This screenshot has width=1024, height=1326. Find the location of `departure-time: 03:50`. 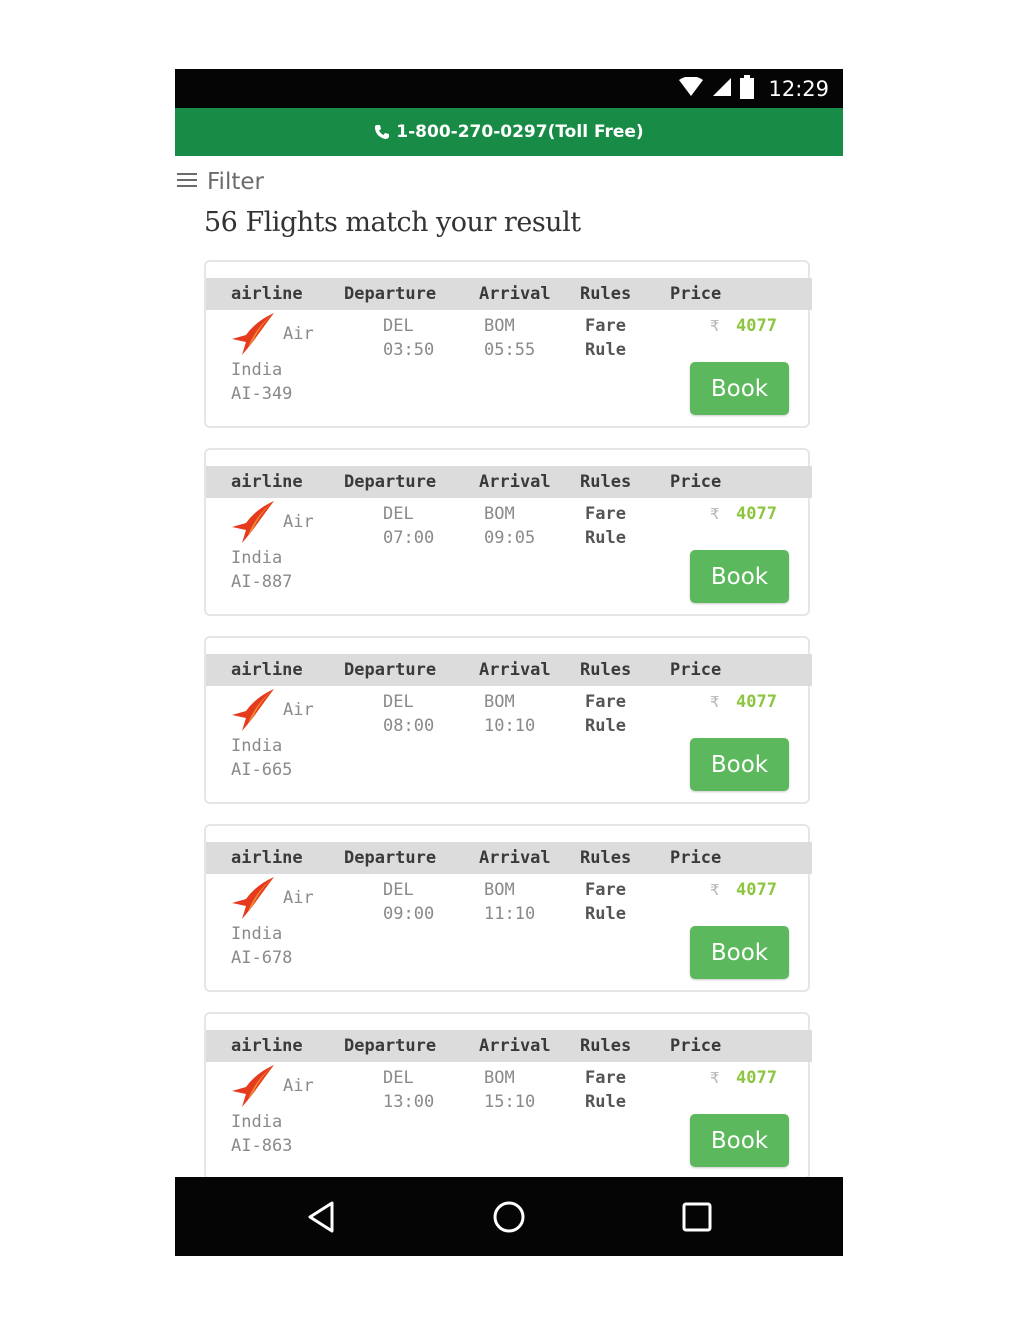

departure-time: 03:50 is located at coordinates (409, 350).